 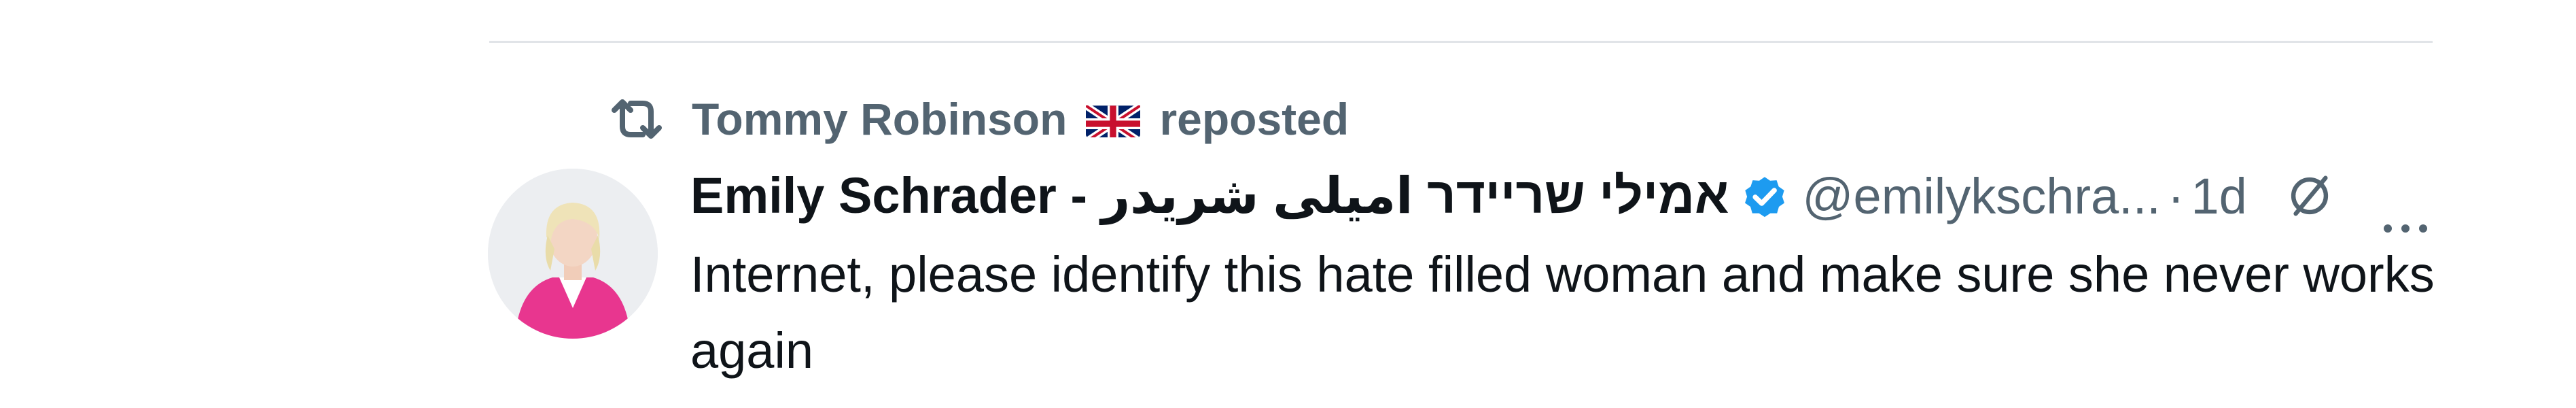 What do you see at coordinates (1461, 42) in the screenshot?
I see `divider` at bounding box center [1461, 42].